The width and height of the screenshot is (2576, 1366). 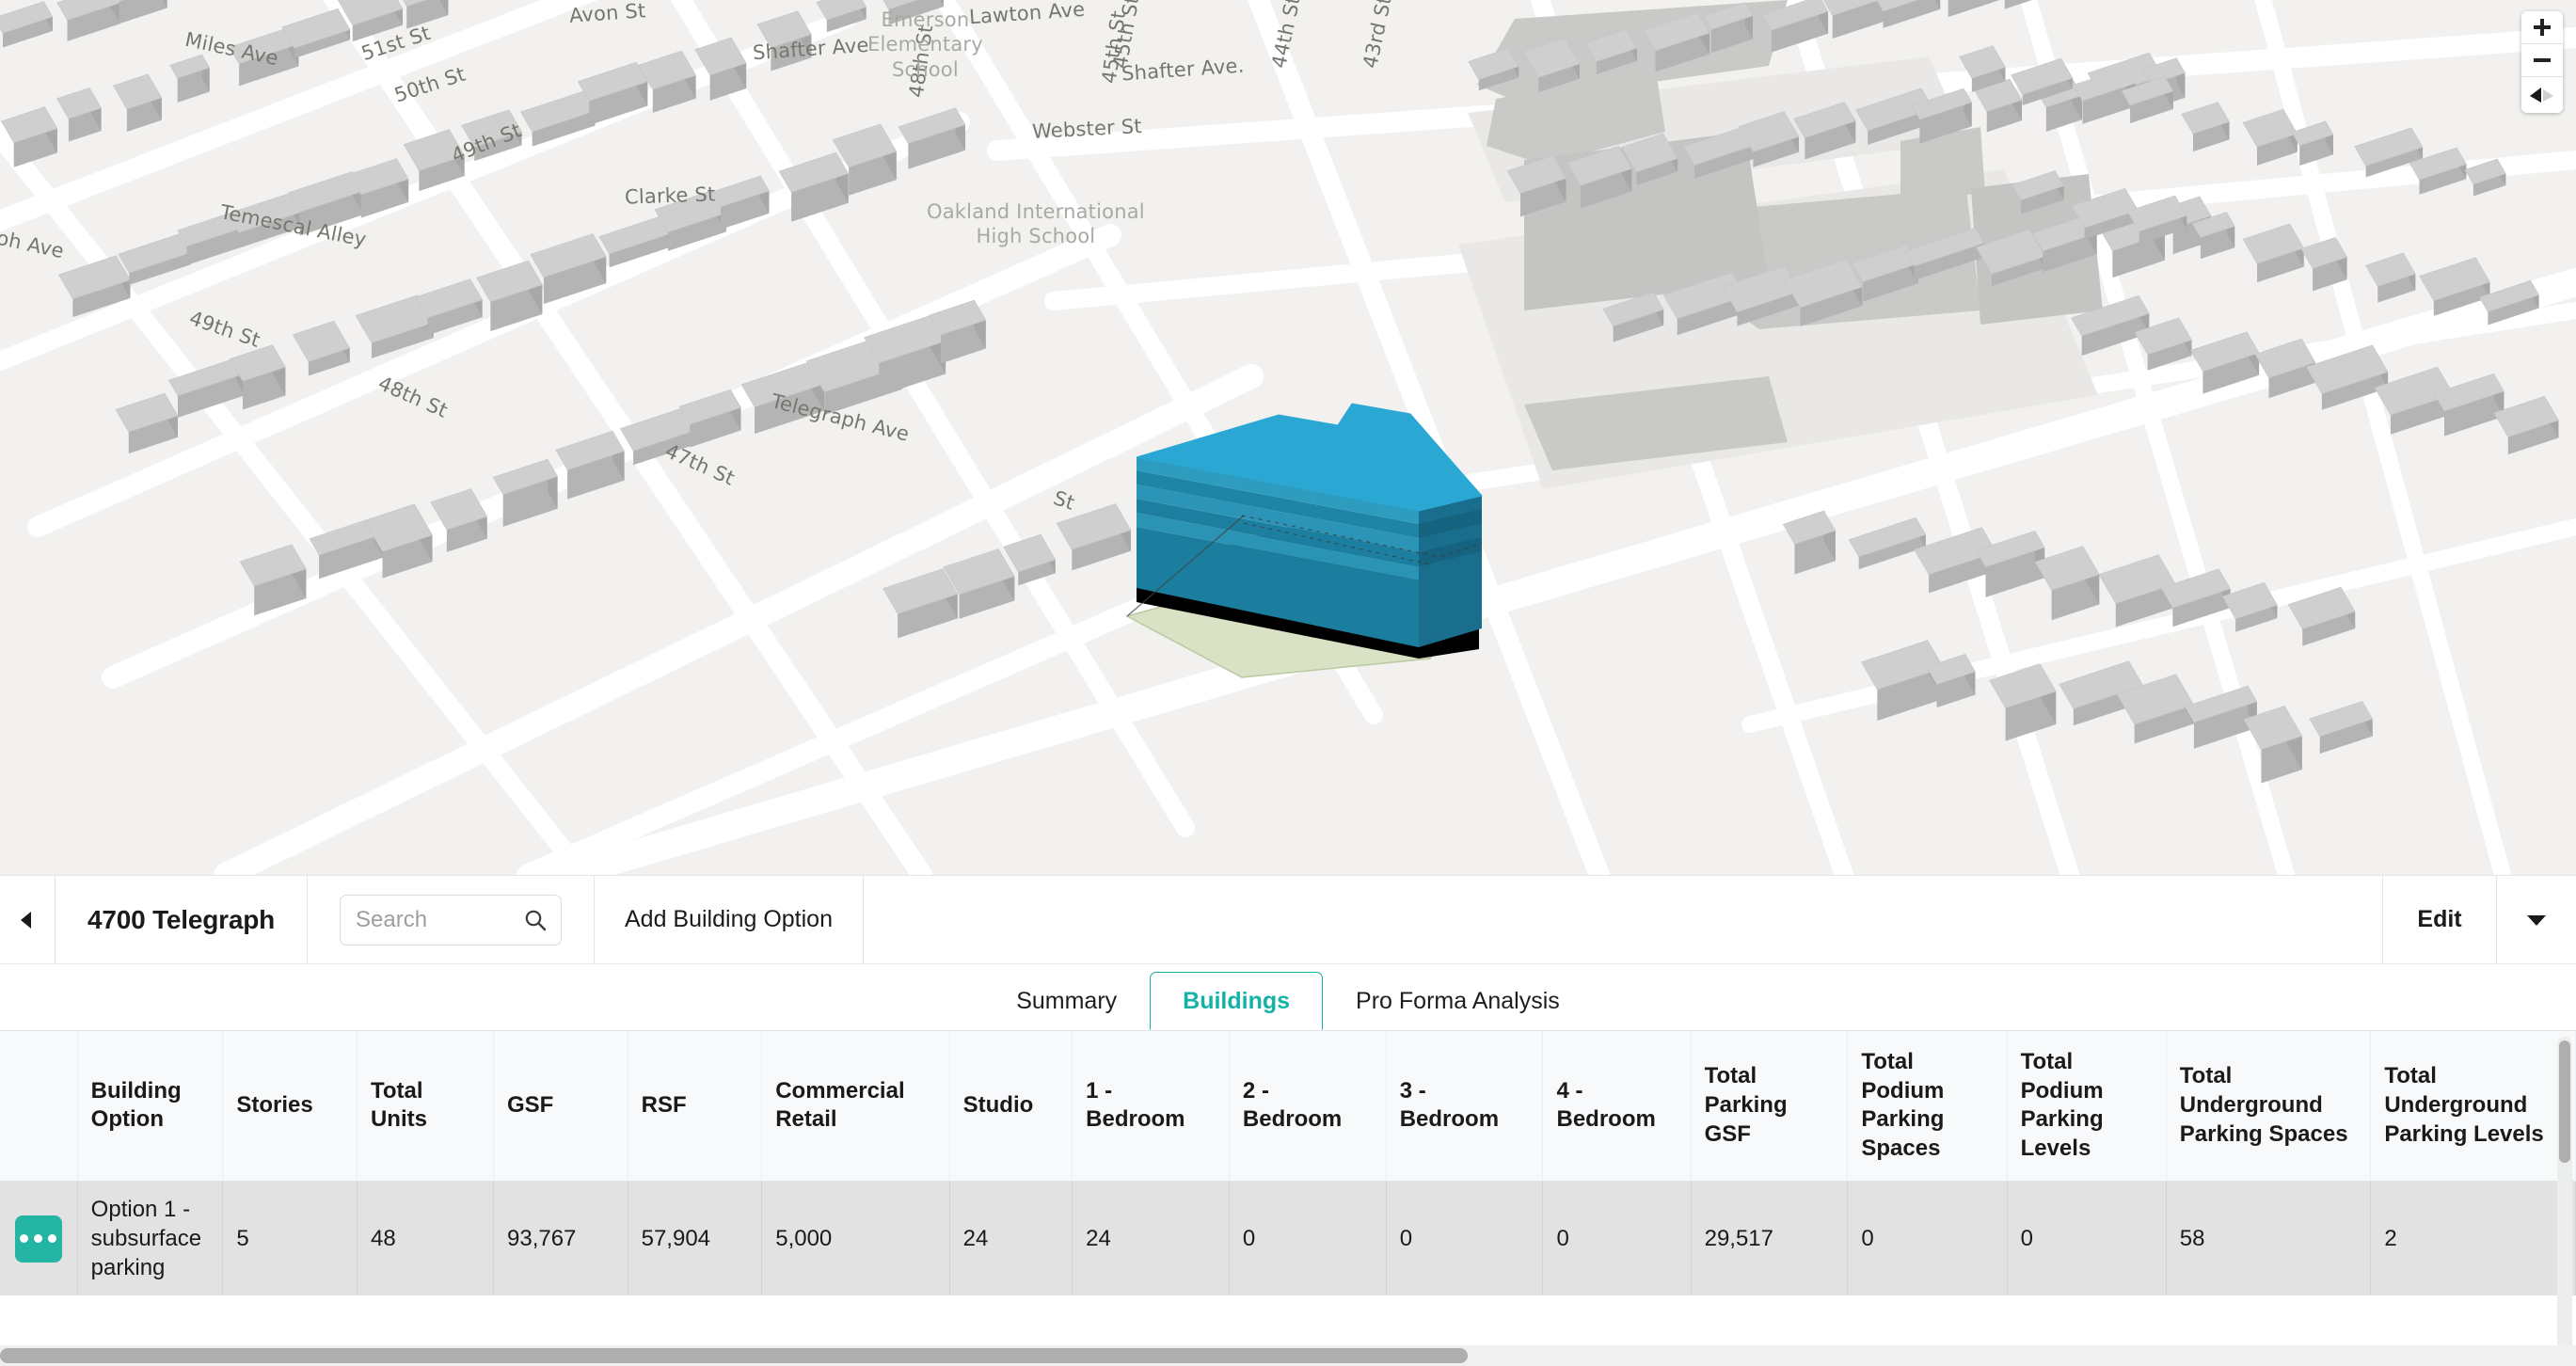 What do you see at coordinates (2564, 1101) in the screenshot?
I see `vertical-scrollbar-thumb` at bounding box center [2564, 1101].